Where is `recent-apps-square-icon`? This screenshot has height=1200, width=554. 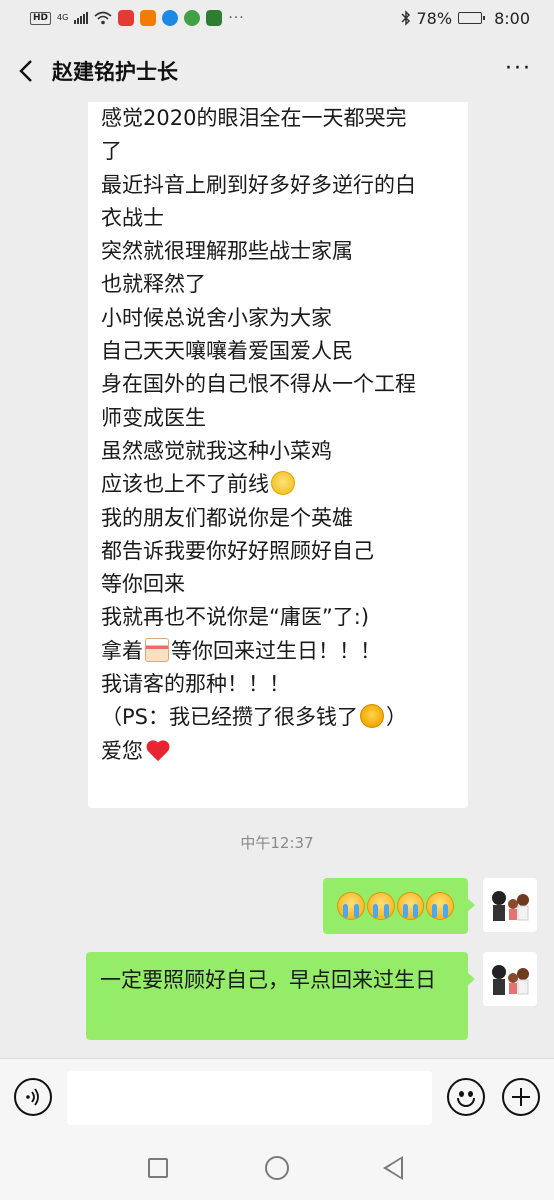 recent-apps-square-icon is located at coordinates (158, 1168).